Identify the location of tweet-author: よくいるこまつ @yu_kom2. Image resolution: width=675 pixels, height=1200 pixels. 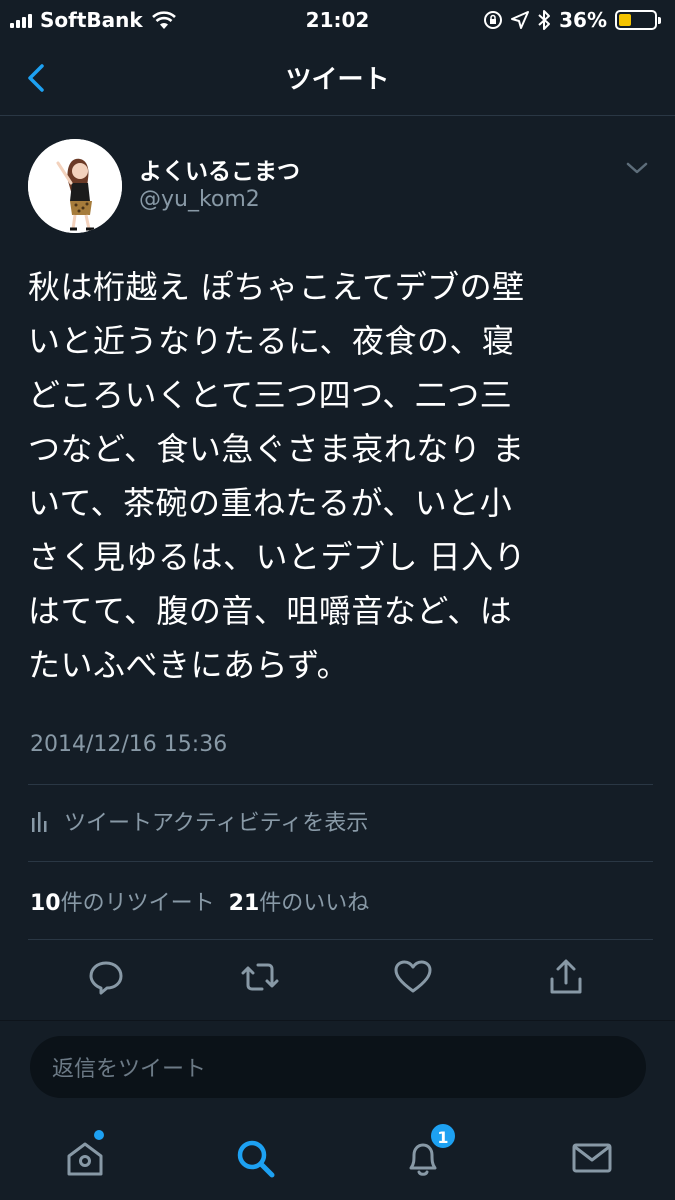
(337, 177).